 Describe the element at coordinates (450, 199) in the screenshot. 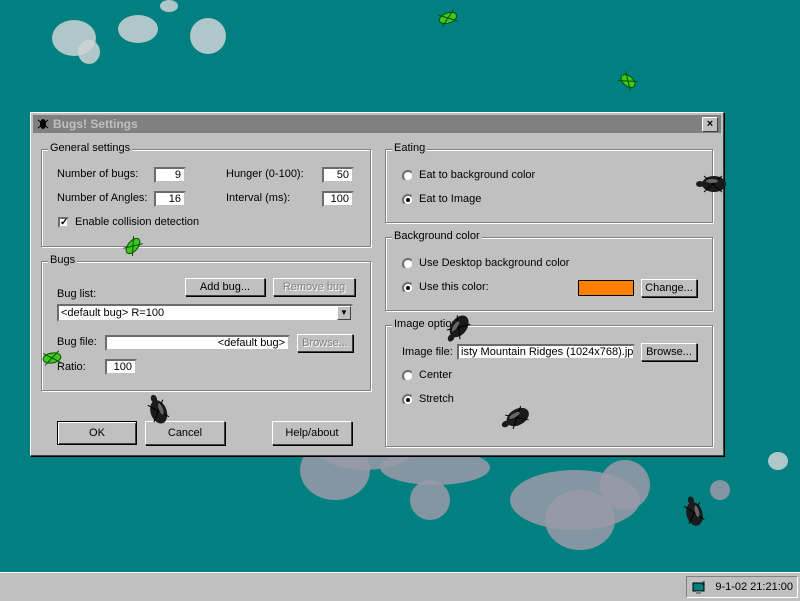

I see `eat-image-label: Eat to Image` at that location.